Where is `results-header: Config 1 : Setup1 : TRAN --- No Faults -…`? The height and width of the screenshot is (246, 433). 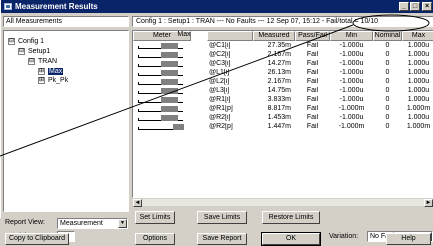 results-header: Config 1 : Setup1 : TRAN --- No Faults -… is located at coordinates (282, 21).